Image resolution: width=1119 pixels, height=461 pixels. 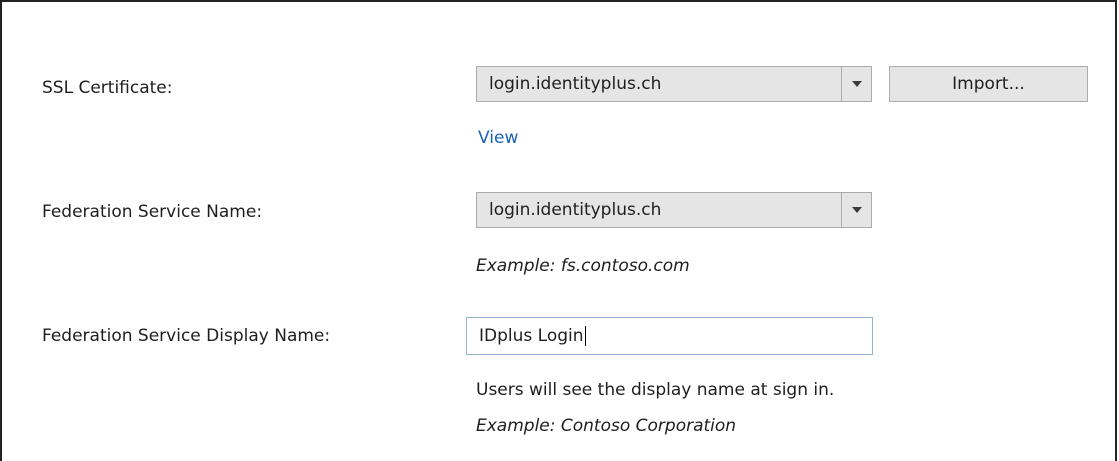 I want to click on federation-service-name-dropdown-button, so click(x=856, y=210).